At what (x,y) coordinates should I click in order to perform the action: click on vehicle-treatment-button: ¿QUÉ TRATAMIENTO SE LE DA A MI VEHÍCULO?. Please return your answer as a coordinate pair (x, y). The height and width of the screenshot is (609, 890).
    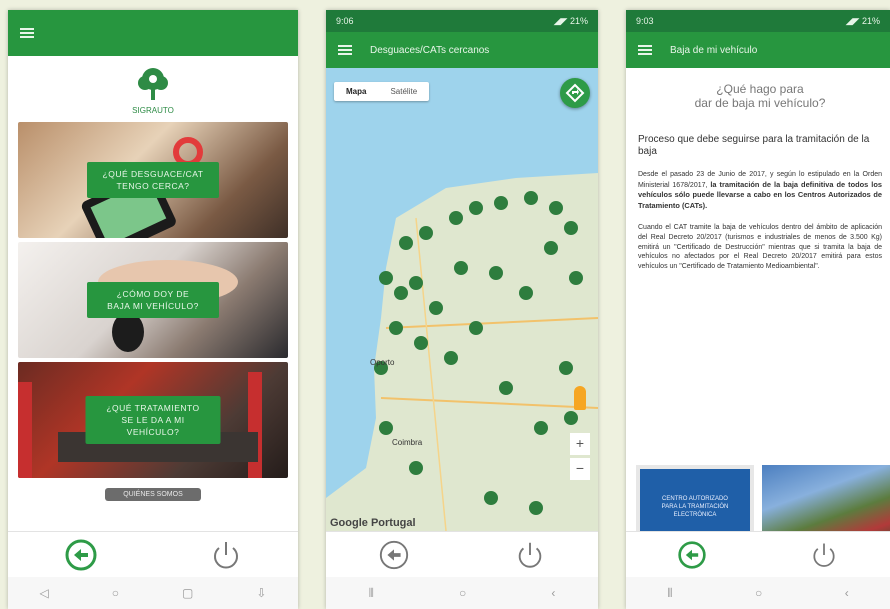
    Looking at the image, I should click on (153, 420).